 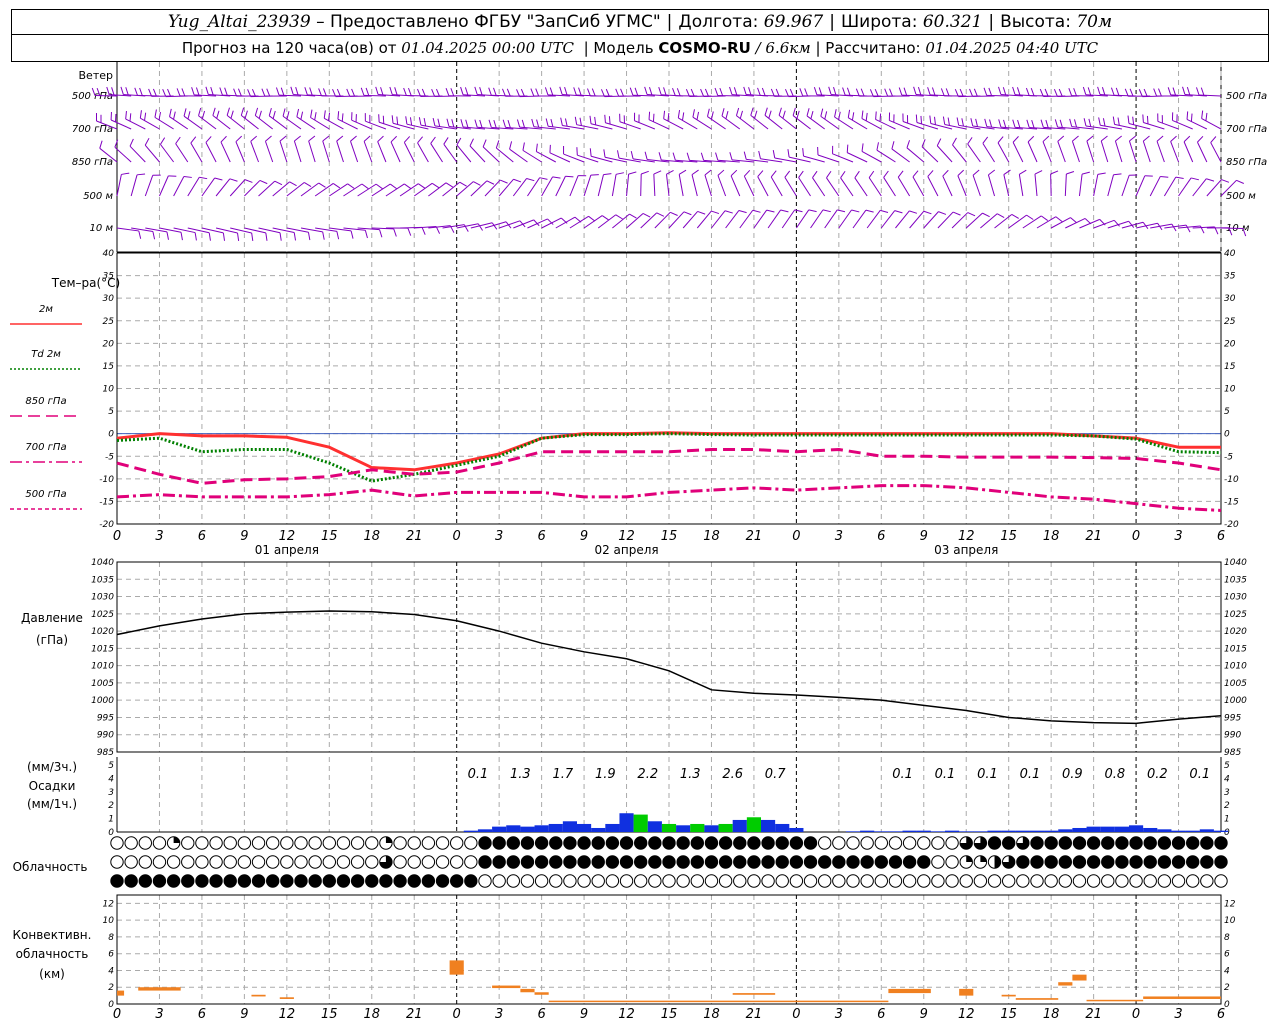 What do you see at coordinates (159, 989) in the screenshot?
I see `conv-cloud-bar` at bounding box center [159, 989].